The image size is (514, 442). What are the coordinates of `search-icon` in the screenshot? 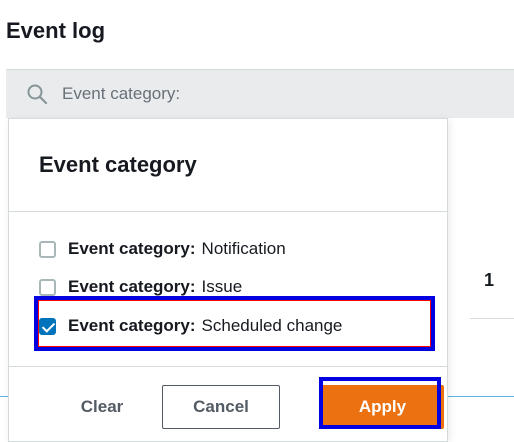 It's located at (37, 94).